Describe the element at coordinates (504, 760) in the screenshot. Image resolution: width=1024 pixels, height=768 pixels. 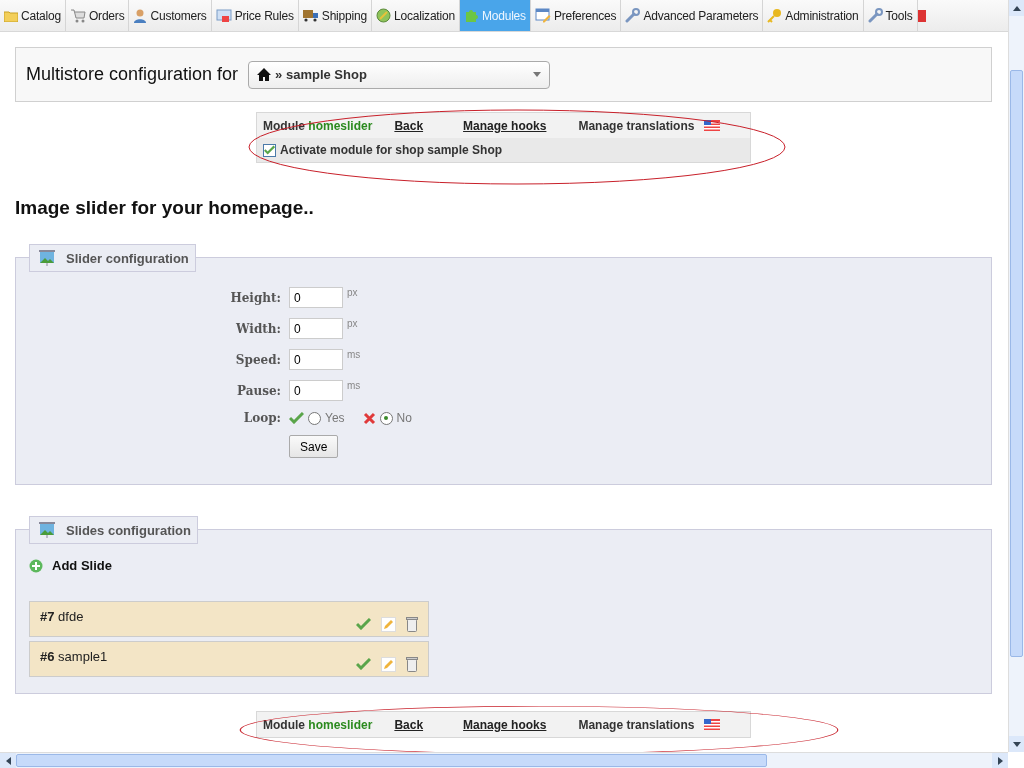
I see `horizontal-scrollbar` at that location.